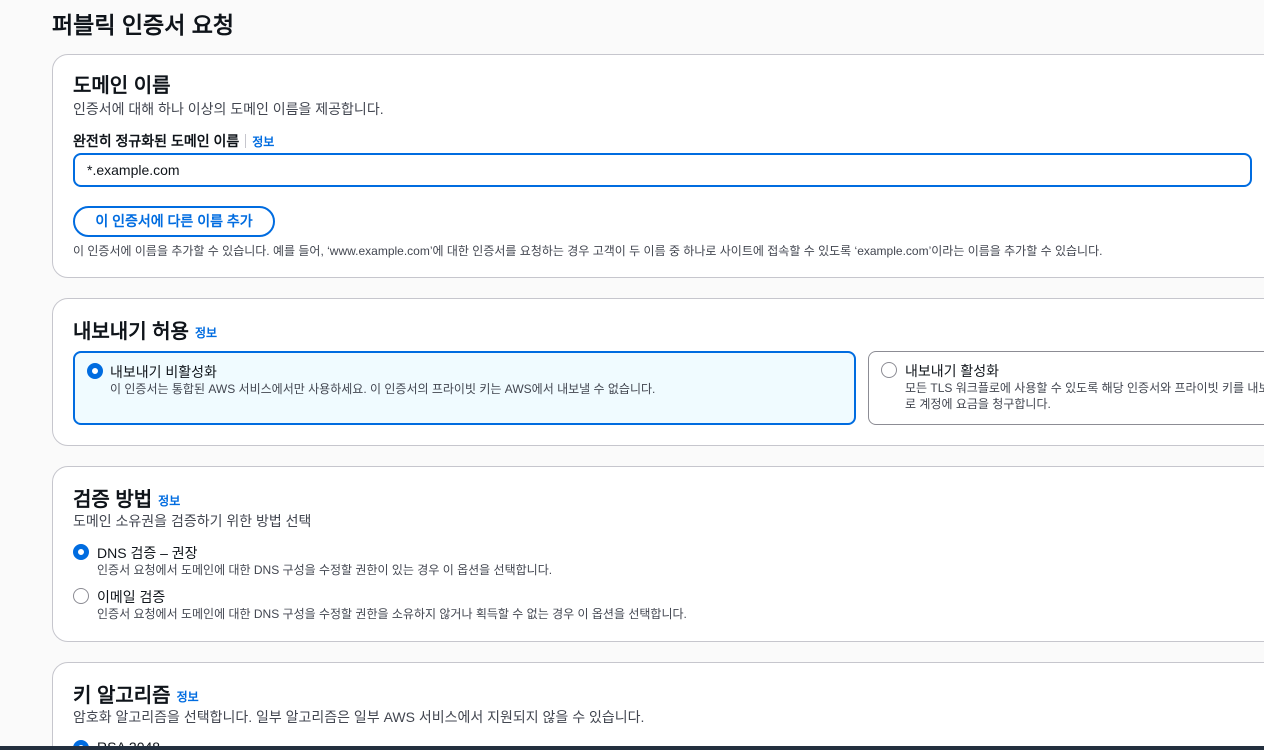 The image size is (1264, 750). What do you see at coordinates (188, 697) in the screenshot?
I see `key-algorithm-info-link: 정보` at bounding box center [188, 697].